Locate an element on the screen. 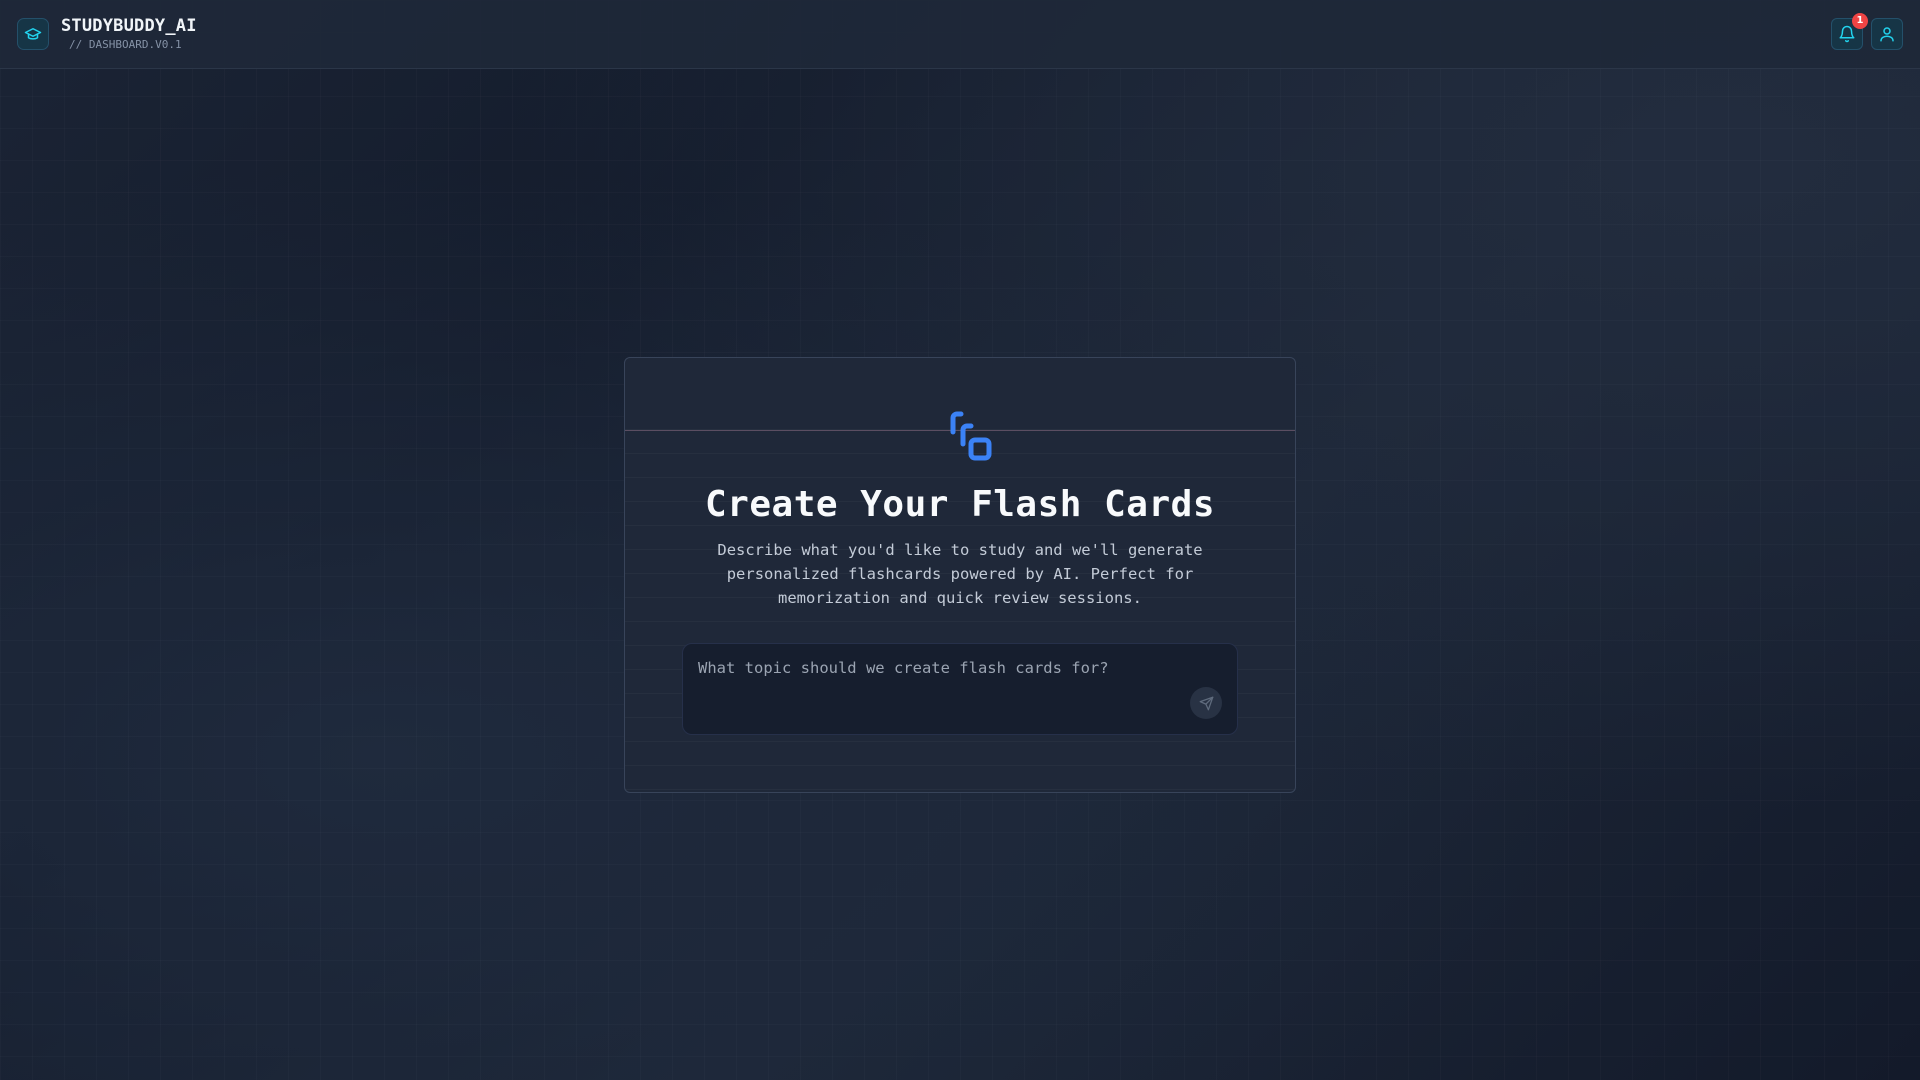 The height and width of the screenshot is (1080, 1920). app-subtitle: // DASHBOARD.V0.1 is located at coordinates (125, 44).